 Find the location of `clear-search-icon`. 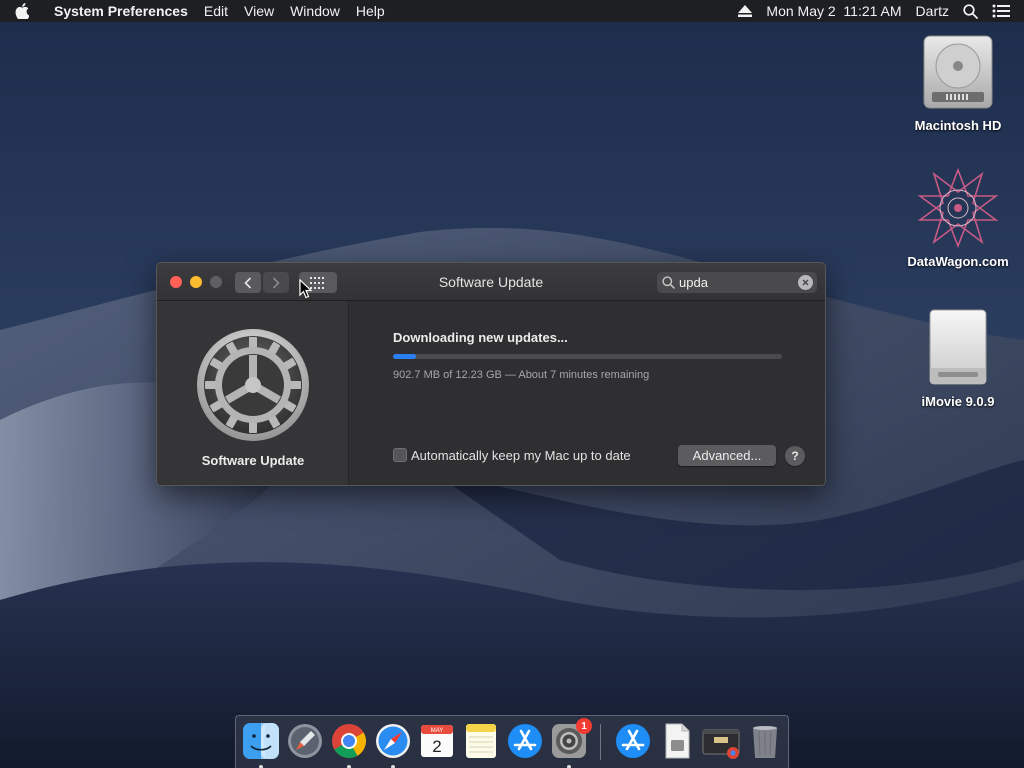

clear-search-icon is located at coordinates (805, 282).